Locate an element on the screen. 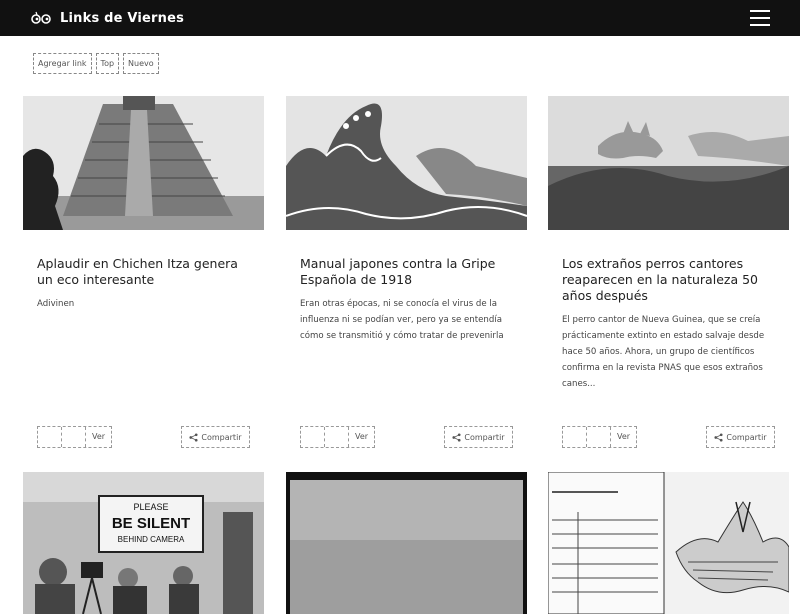 The image size is (800, 614). filter-bar: Agregar link Top Nuevo is located at coordinates (96, 63).